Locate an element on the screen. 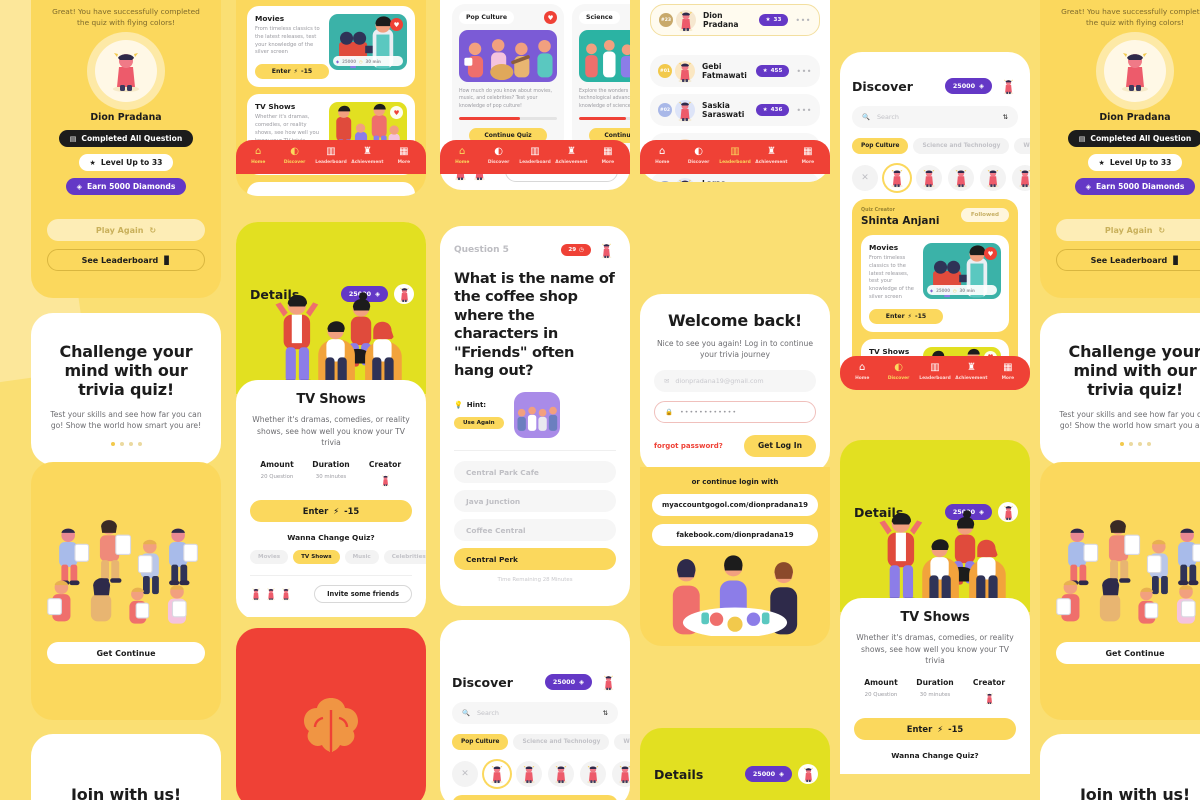 This screenshot has width=1200, height=800. login-button: Get Log In is located at coordinates (779, 445).